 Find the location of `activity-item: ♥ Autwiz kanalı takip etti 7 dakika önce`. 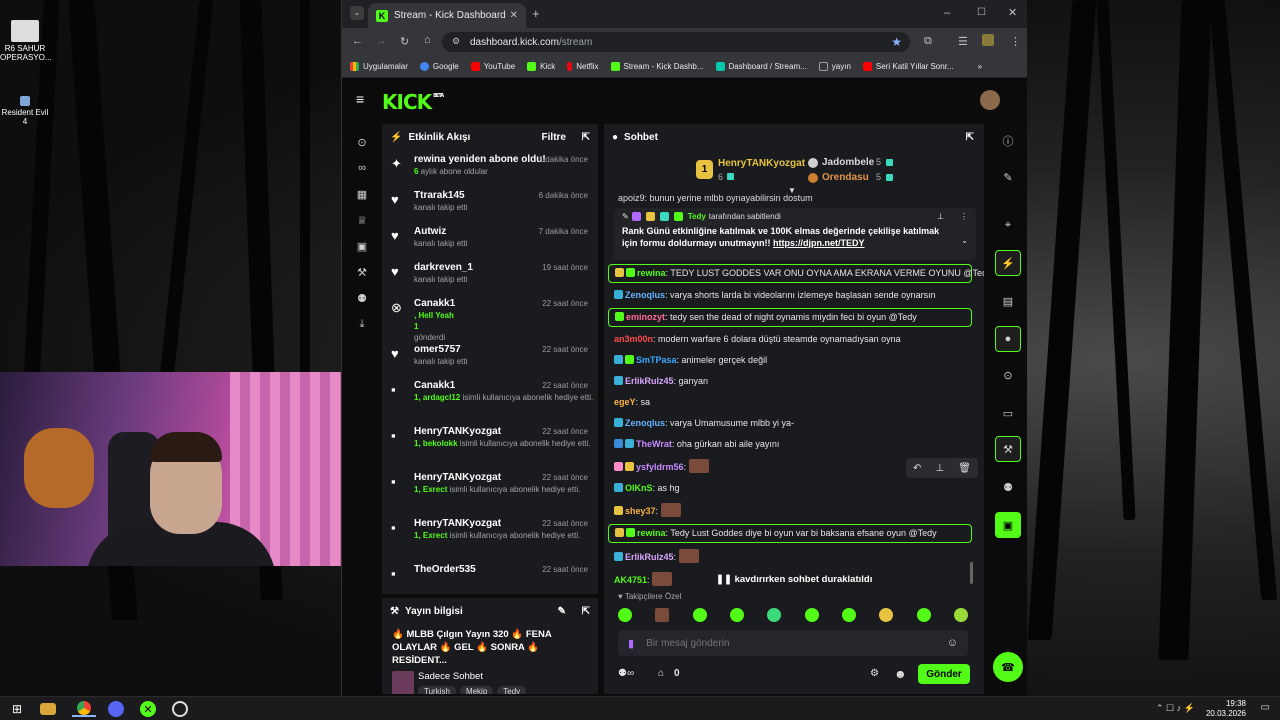

activity-item: ♥ Autwiz kanalı takip etti 7 dakika önce is located at coordinates (490, 240).